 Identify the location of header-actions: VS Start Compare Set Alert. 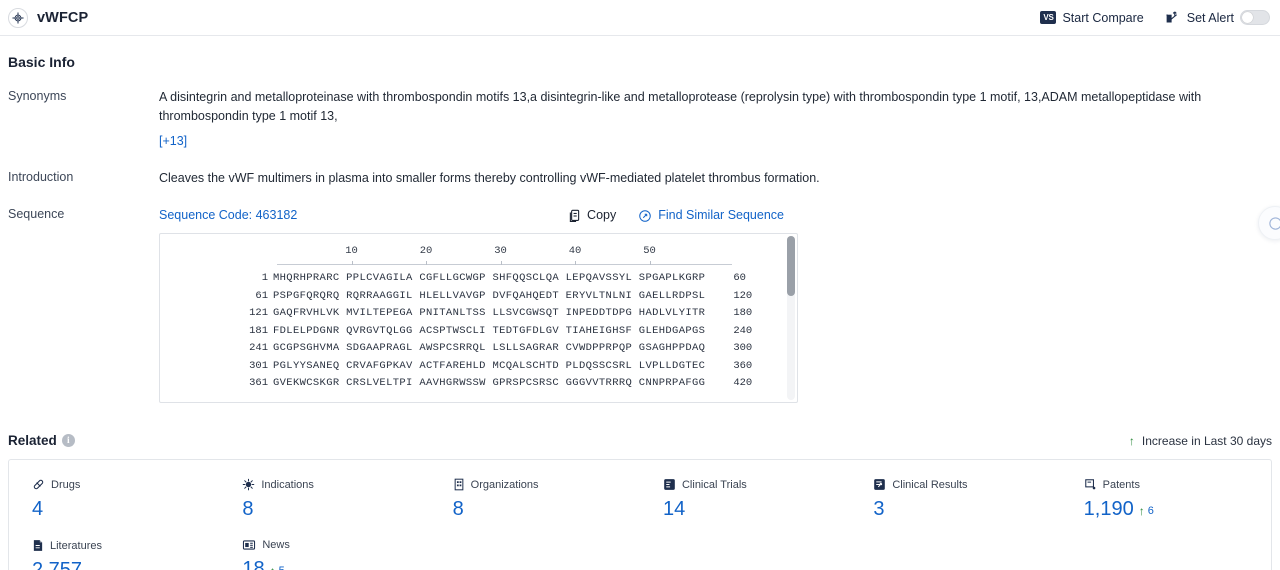
(1155, 17).